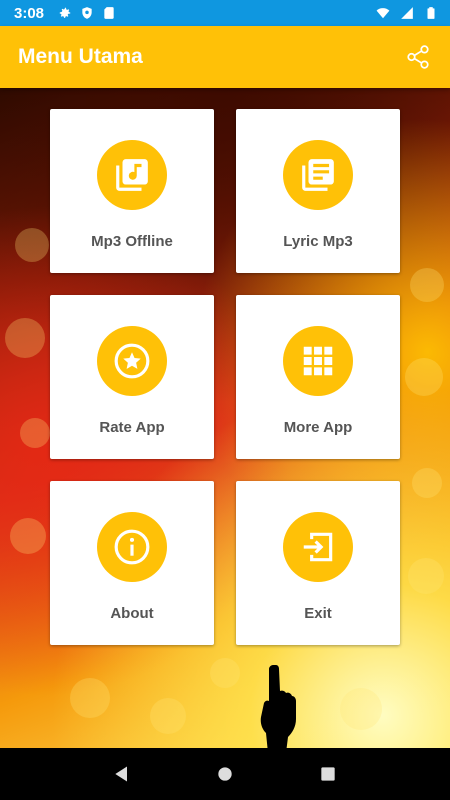 The height and width of the screenshot is (800, 450). I want to click on music-library-icon, so click(132, 175).